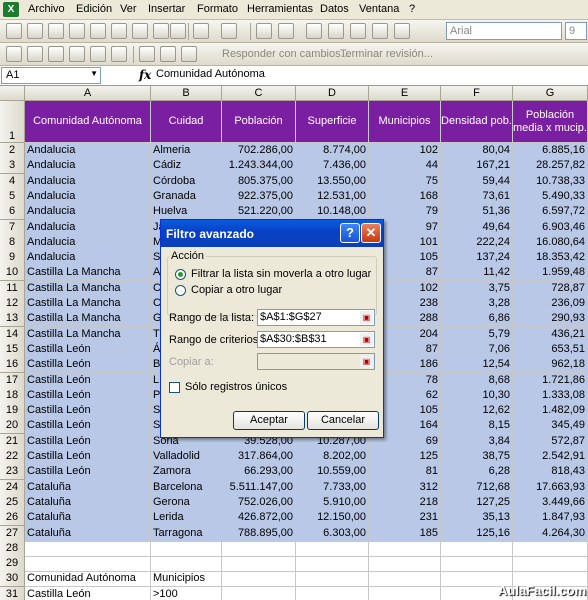  What do you see at coordinates (140, 31) in the screenshot?
I see `spelling-icon` at bounding box center [140, 31].